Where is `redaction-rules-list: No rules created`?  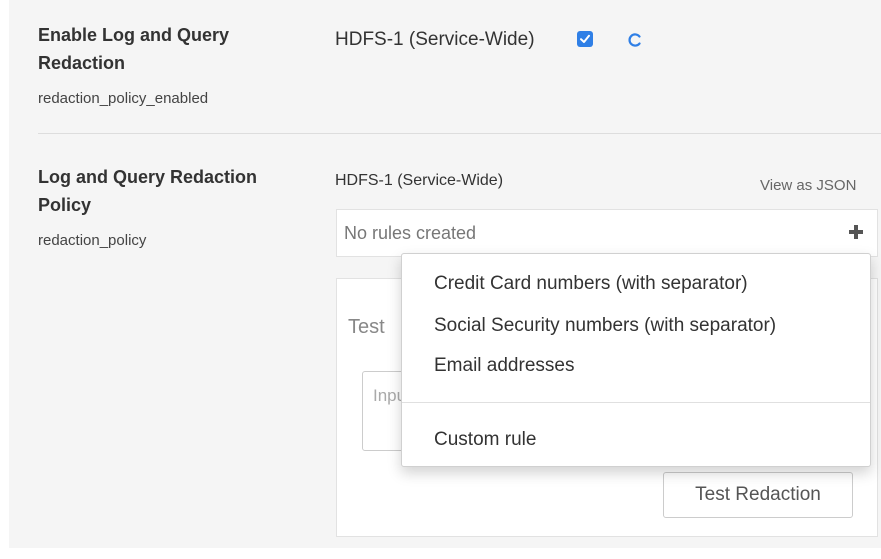 redaction-rules-list: No rules created is located at coordinates (607, 233).